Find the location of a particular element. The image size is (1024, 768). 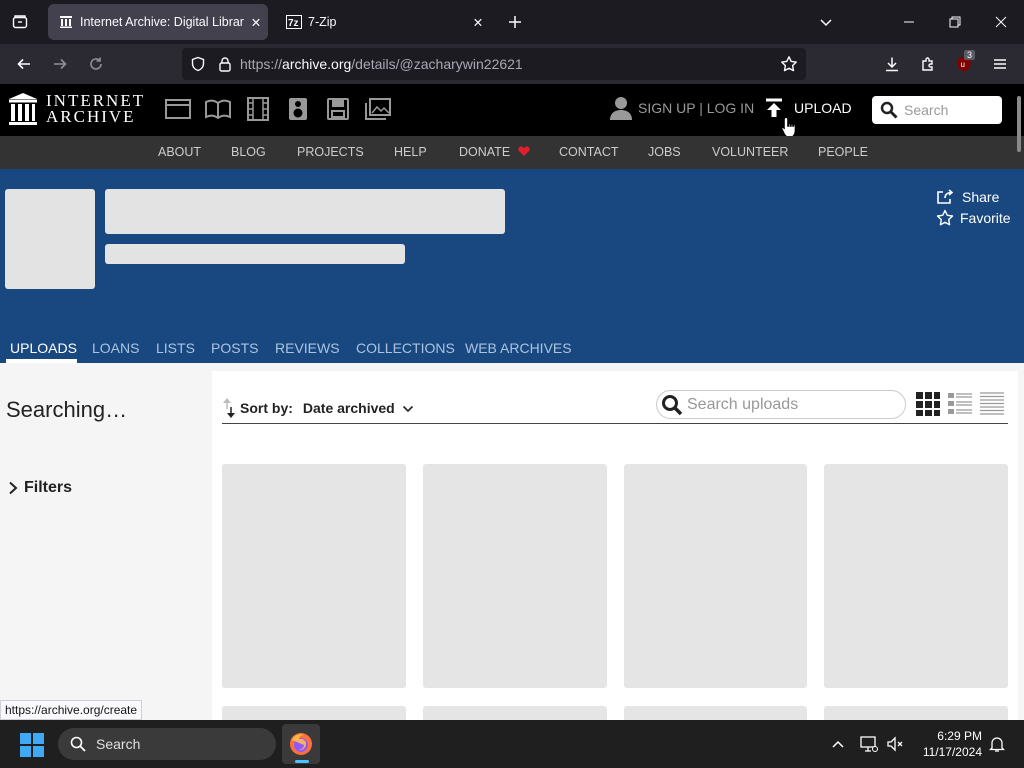

sort-dropdown: Date archived is located at coordinates (358, 408).